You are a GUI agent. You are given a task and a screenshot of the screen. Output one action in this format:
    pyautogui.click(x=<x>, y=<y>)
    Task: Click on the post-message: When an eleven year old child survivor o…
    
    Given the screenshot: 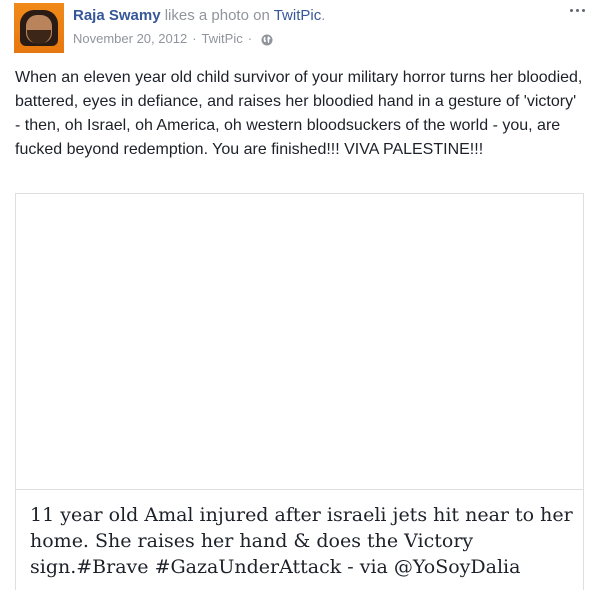 What is the action you would take?
    pyautogui.click(x=299, y=113)
    